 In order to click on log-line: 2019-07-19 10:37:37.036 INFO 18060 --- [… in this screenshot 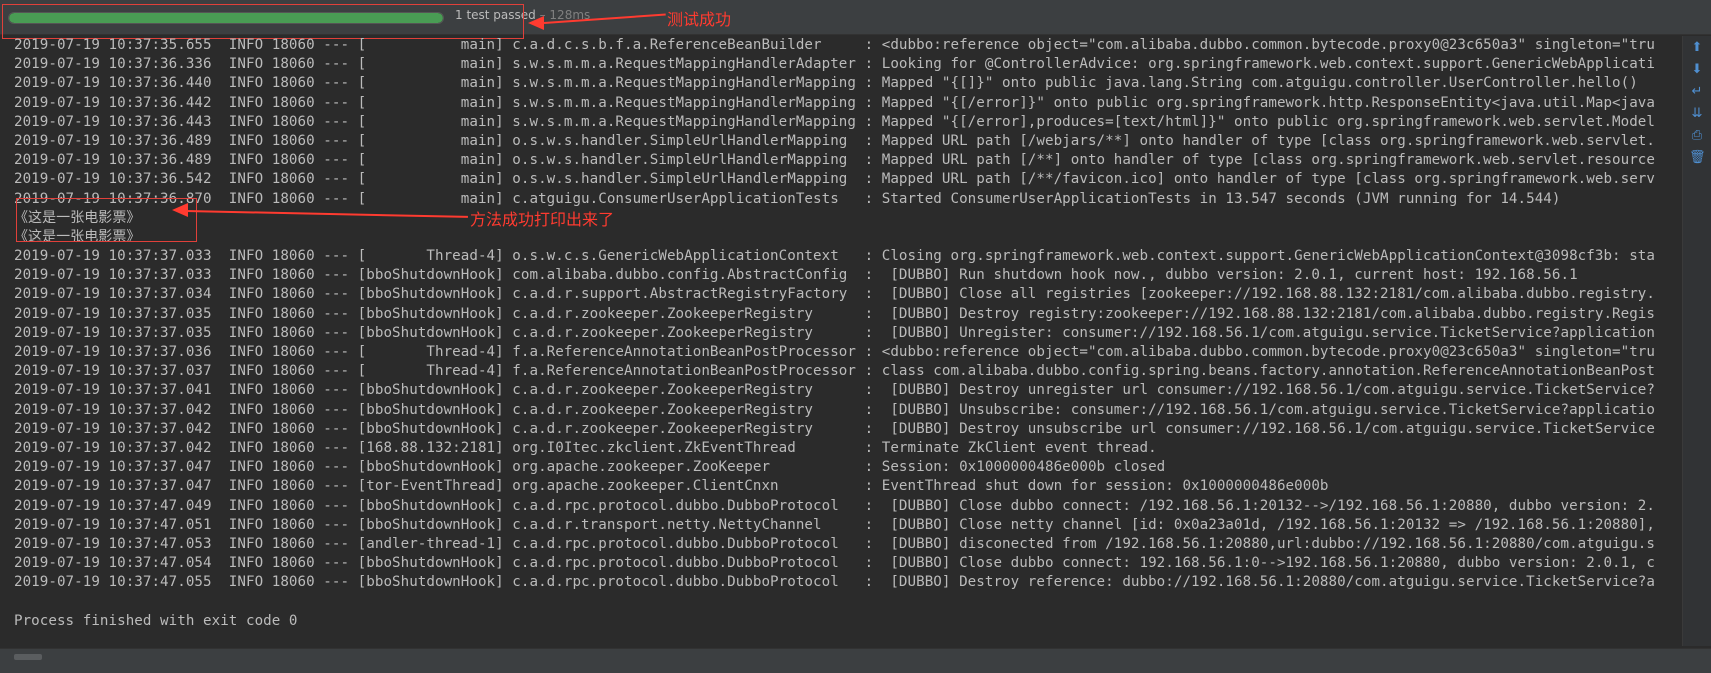, I will do `click(834, 352)`.